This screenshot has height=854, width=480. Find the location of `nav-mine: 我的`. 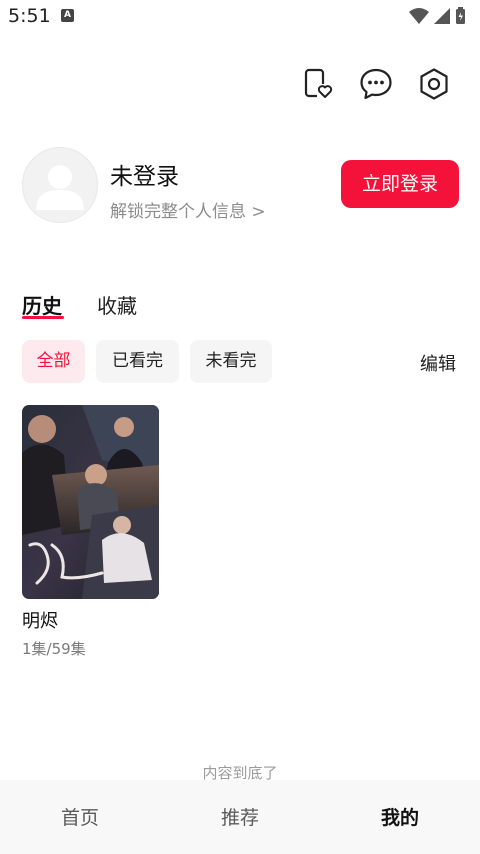

nav-mine: 我的 is located at coordinates (400, 816).